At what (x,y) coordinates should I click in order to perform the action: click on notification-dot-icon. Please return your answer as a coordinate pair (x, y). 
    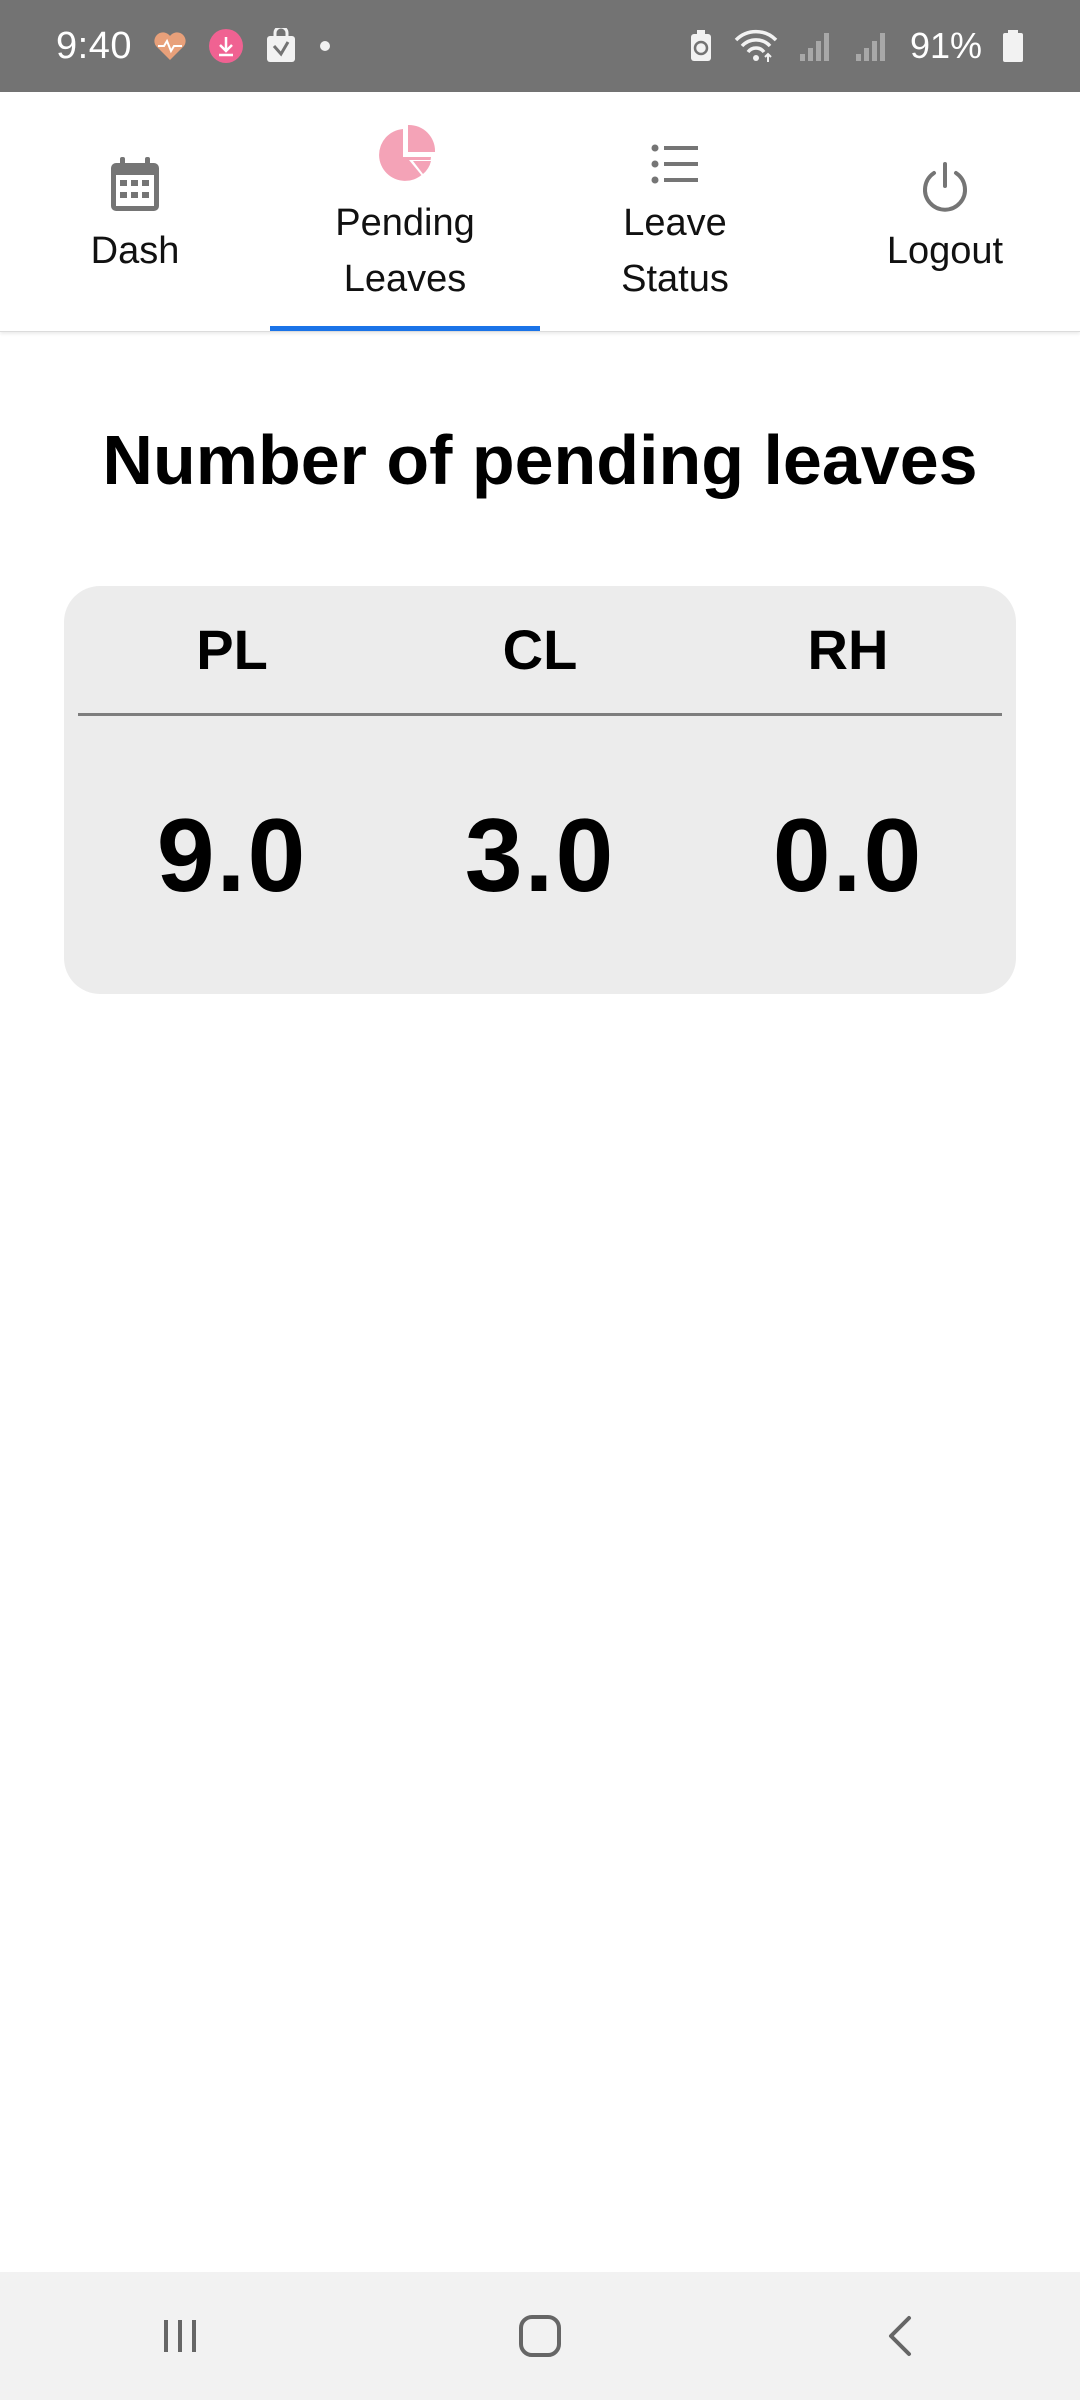
    Looking at the image, I should click on (325, 46).